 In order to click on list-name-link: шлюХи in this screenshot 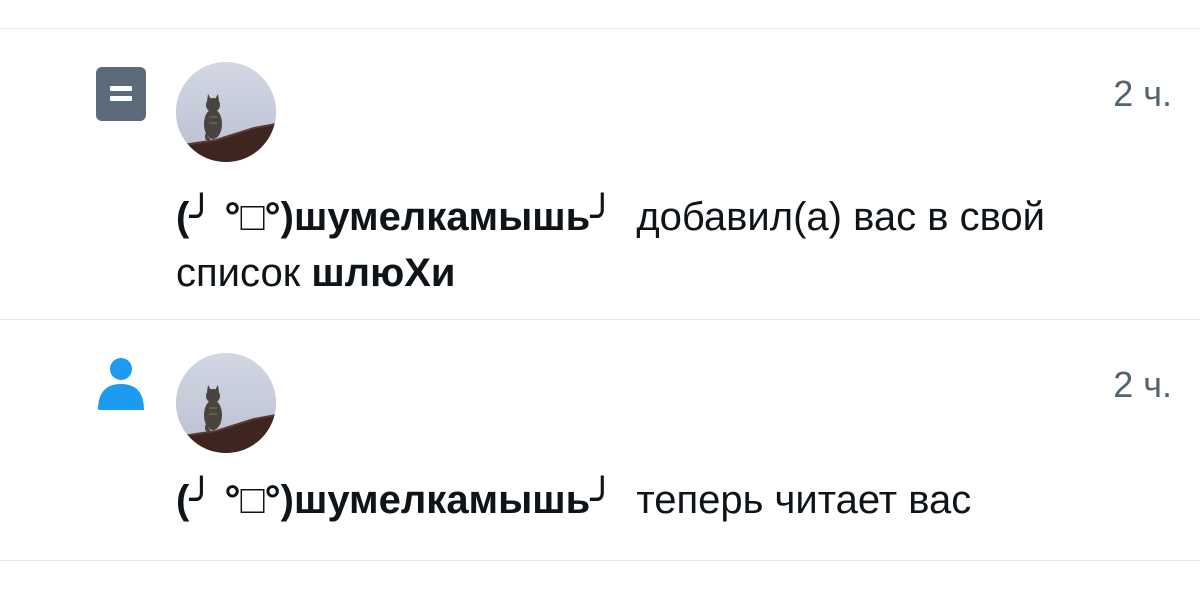, I will do `click(383, 273)`.